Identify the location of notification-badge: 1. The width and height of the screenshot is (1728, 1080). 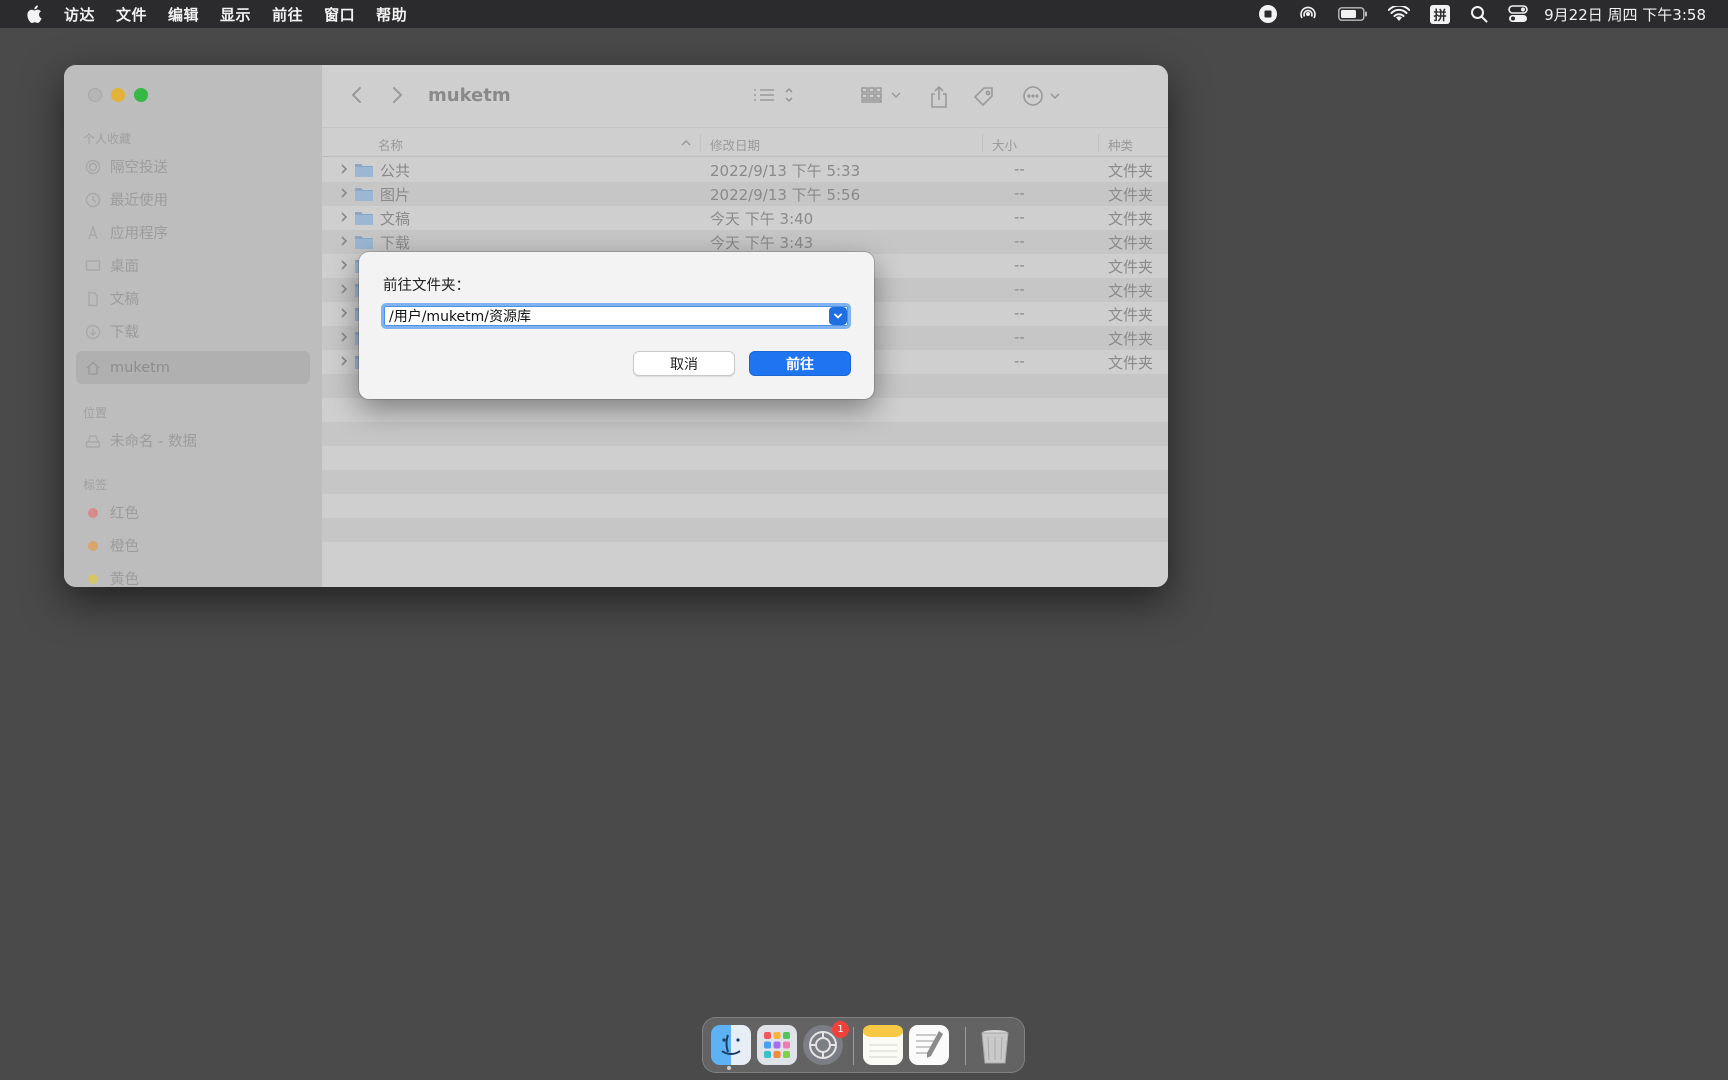
(840, 1029).